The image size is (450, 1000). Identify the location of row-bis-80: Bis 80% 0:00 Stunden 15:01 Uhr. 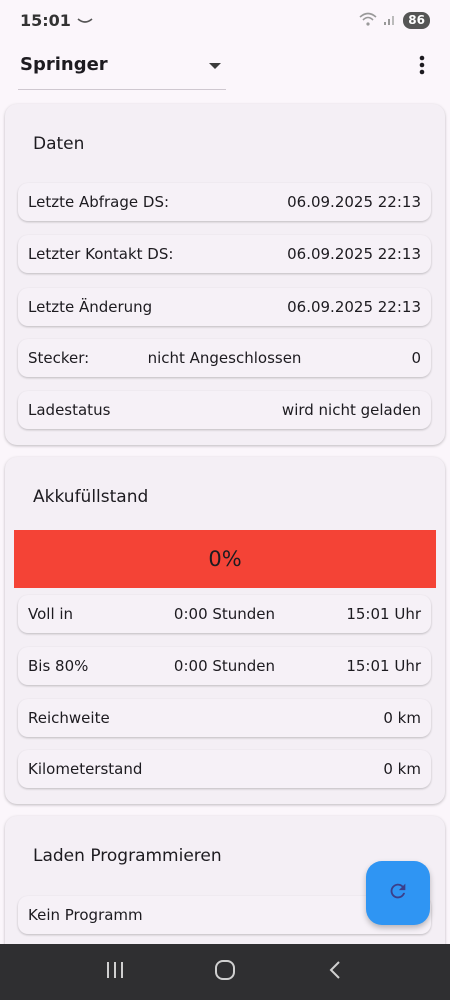
(224, 666).